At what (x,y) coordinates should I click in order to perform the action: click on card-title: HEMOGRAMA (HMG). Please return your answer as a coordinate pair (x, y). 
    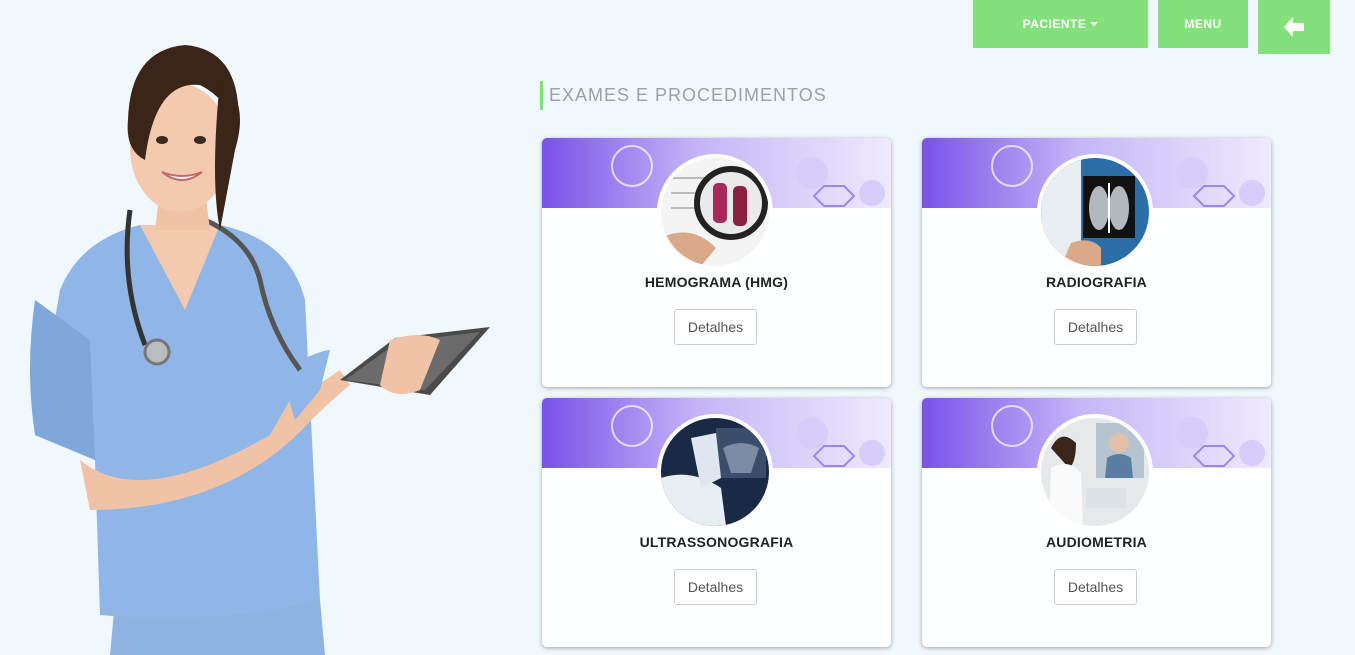
    Looking at the image, I should click on (716, 282).